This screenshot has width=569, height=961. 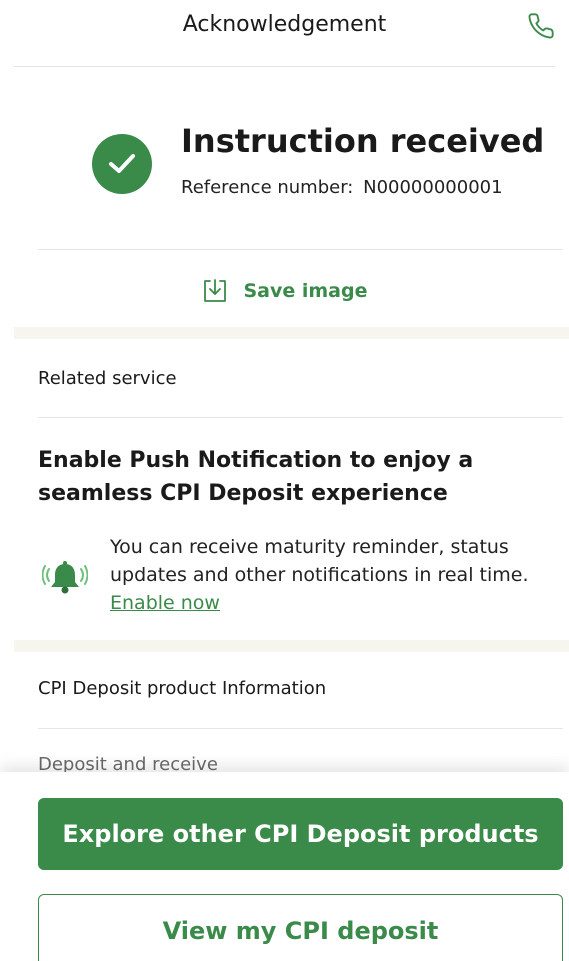 What do you see at coordinates (284, 24) in the screenshot?
I see `page-title: Acknowledgement` at bounding box center [284, 24].